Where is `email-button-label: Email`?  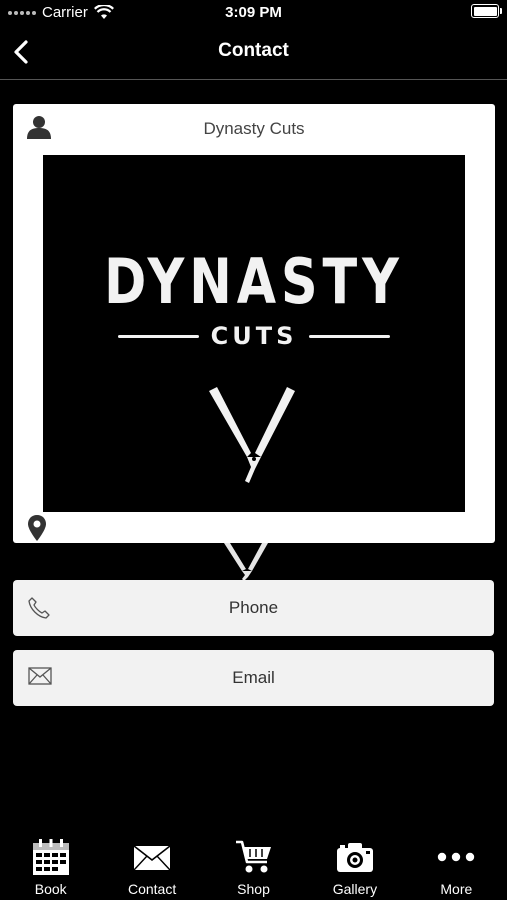 email-button-label: Email is located at coordinates (253, 677).